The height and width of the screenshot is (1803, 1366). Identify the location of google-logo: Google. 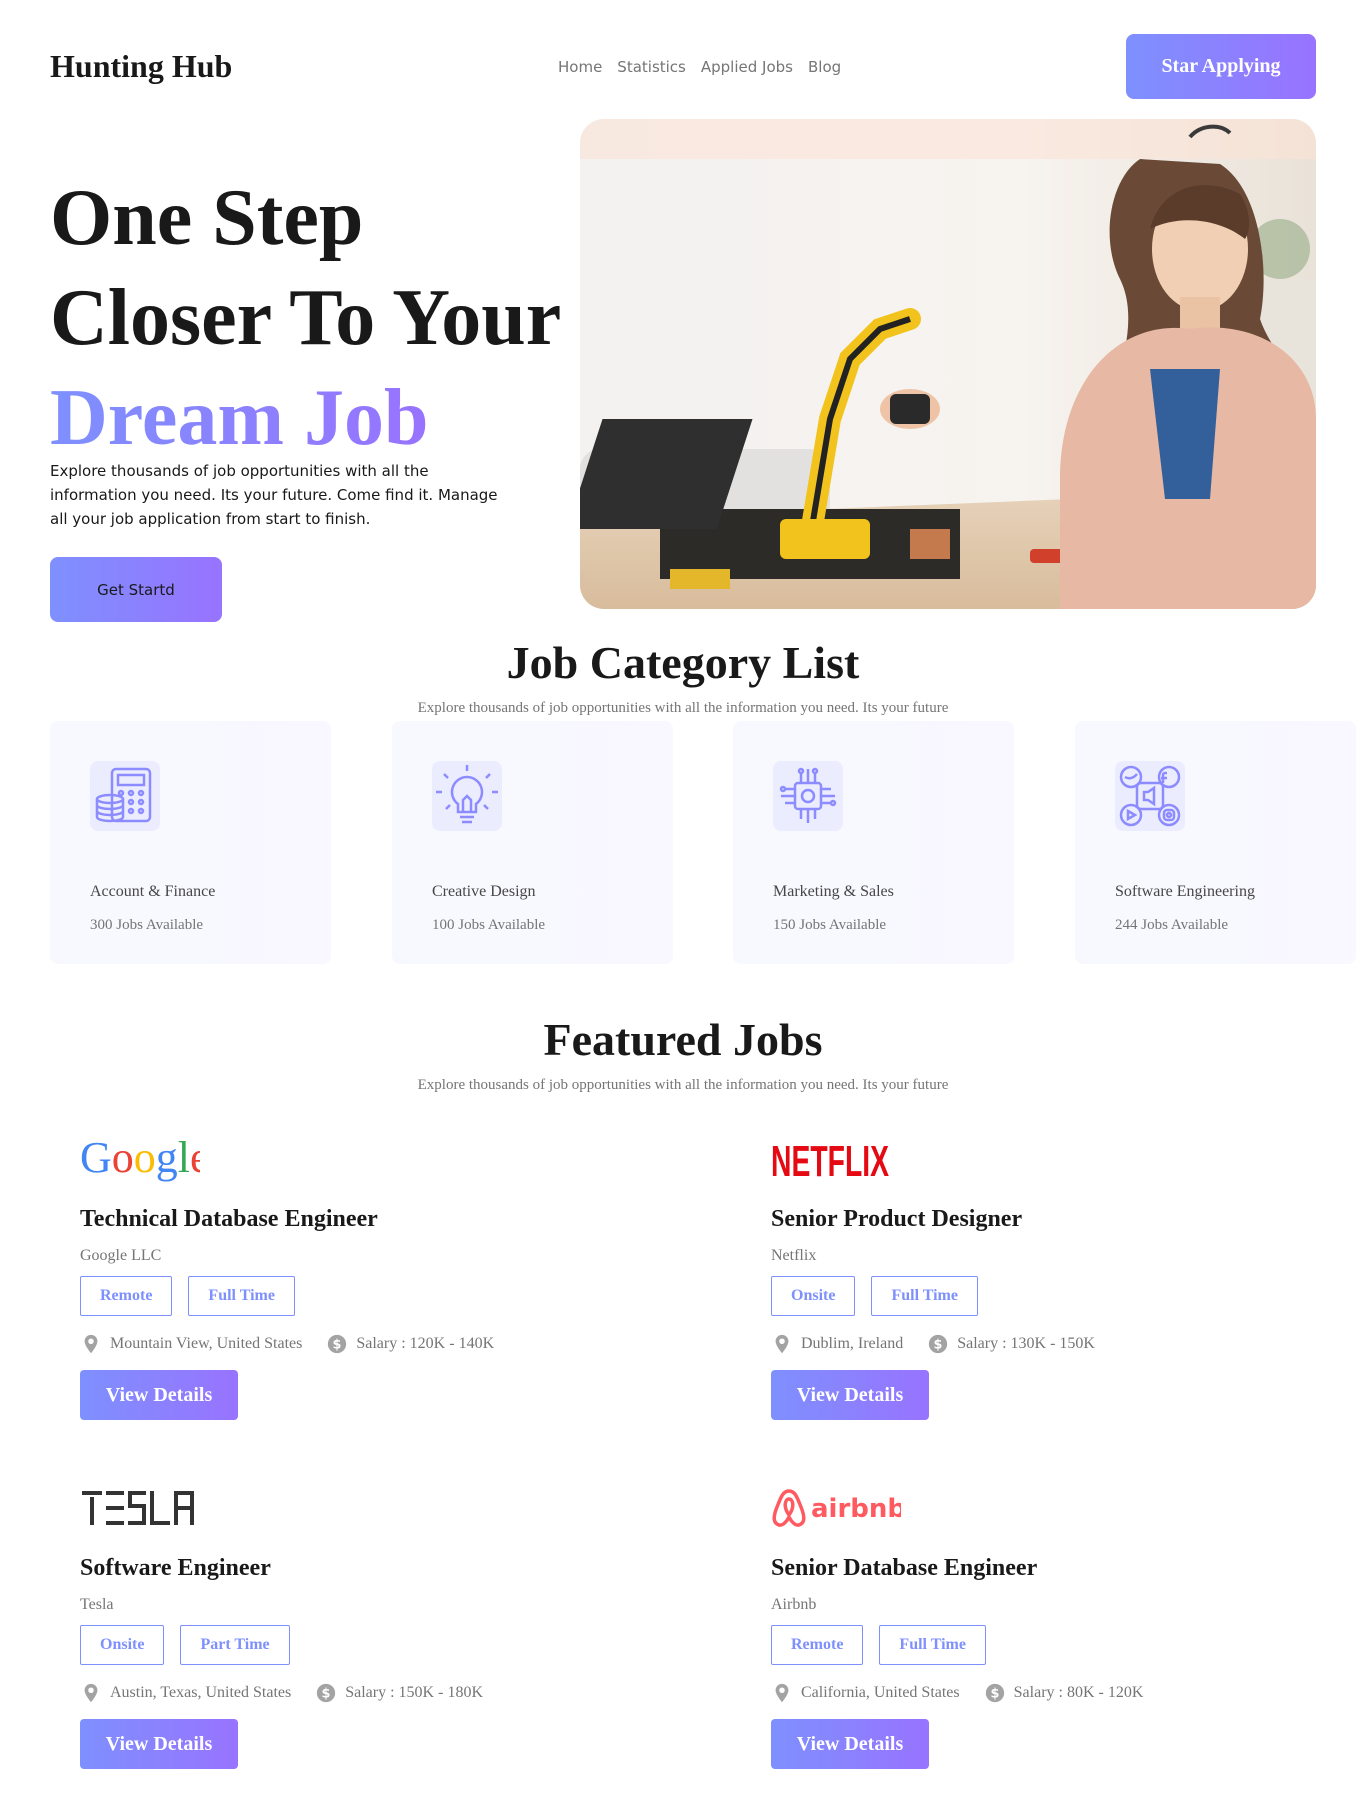
(140, 1159).